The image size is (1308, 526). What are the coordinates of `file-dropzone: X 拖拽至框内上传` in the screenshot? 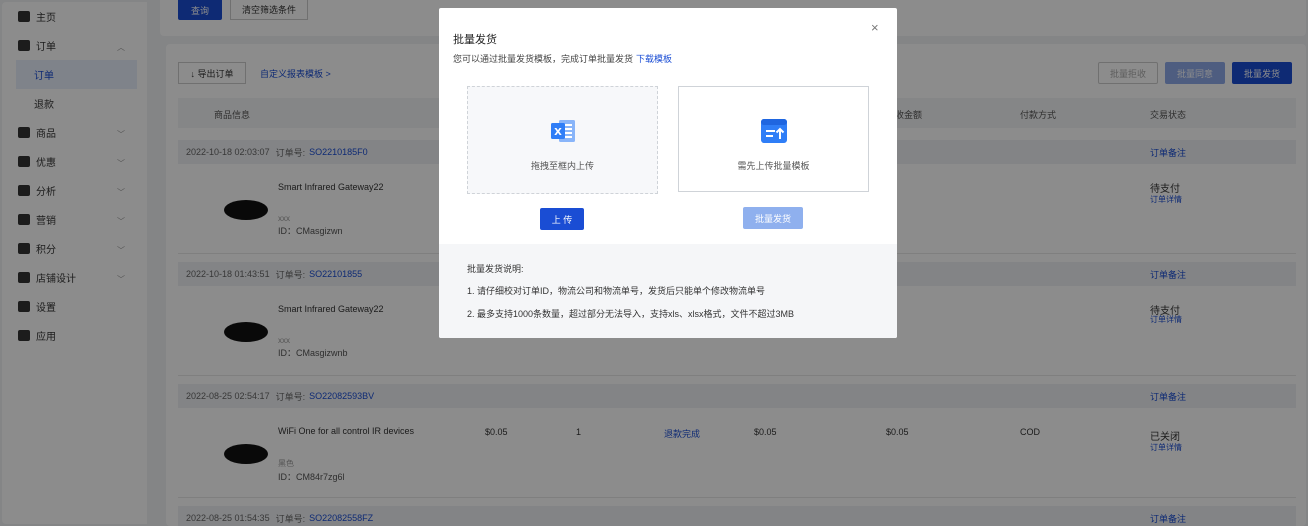 It's located at (562, 140).